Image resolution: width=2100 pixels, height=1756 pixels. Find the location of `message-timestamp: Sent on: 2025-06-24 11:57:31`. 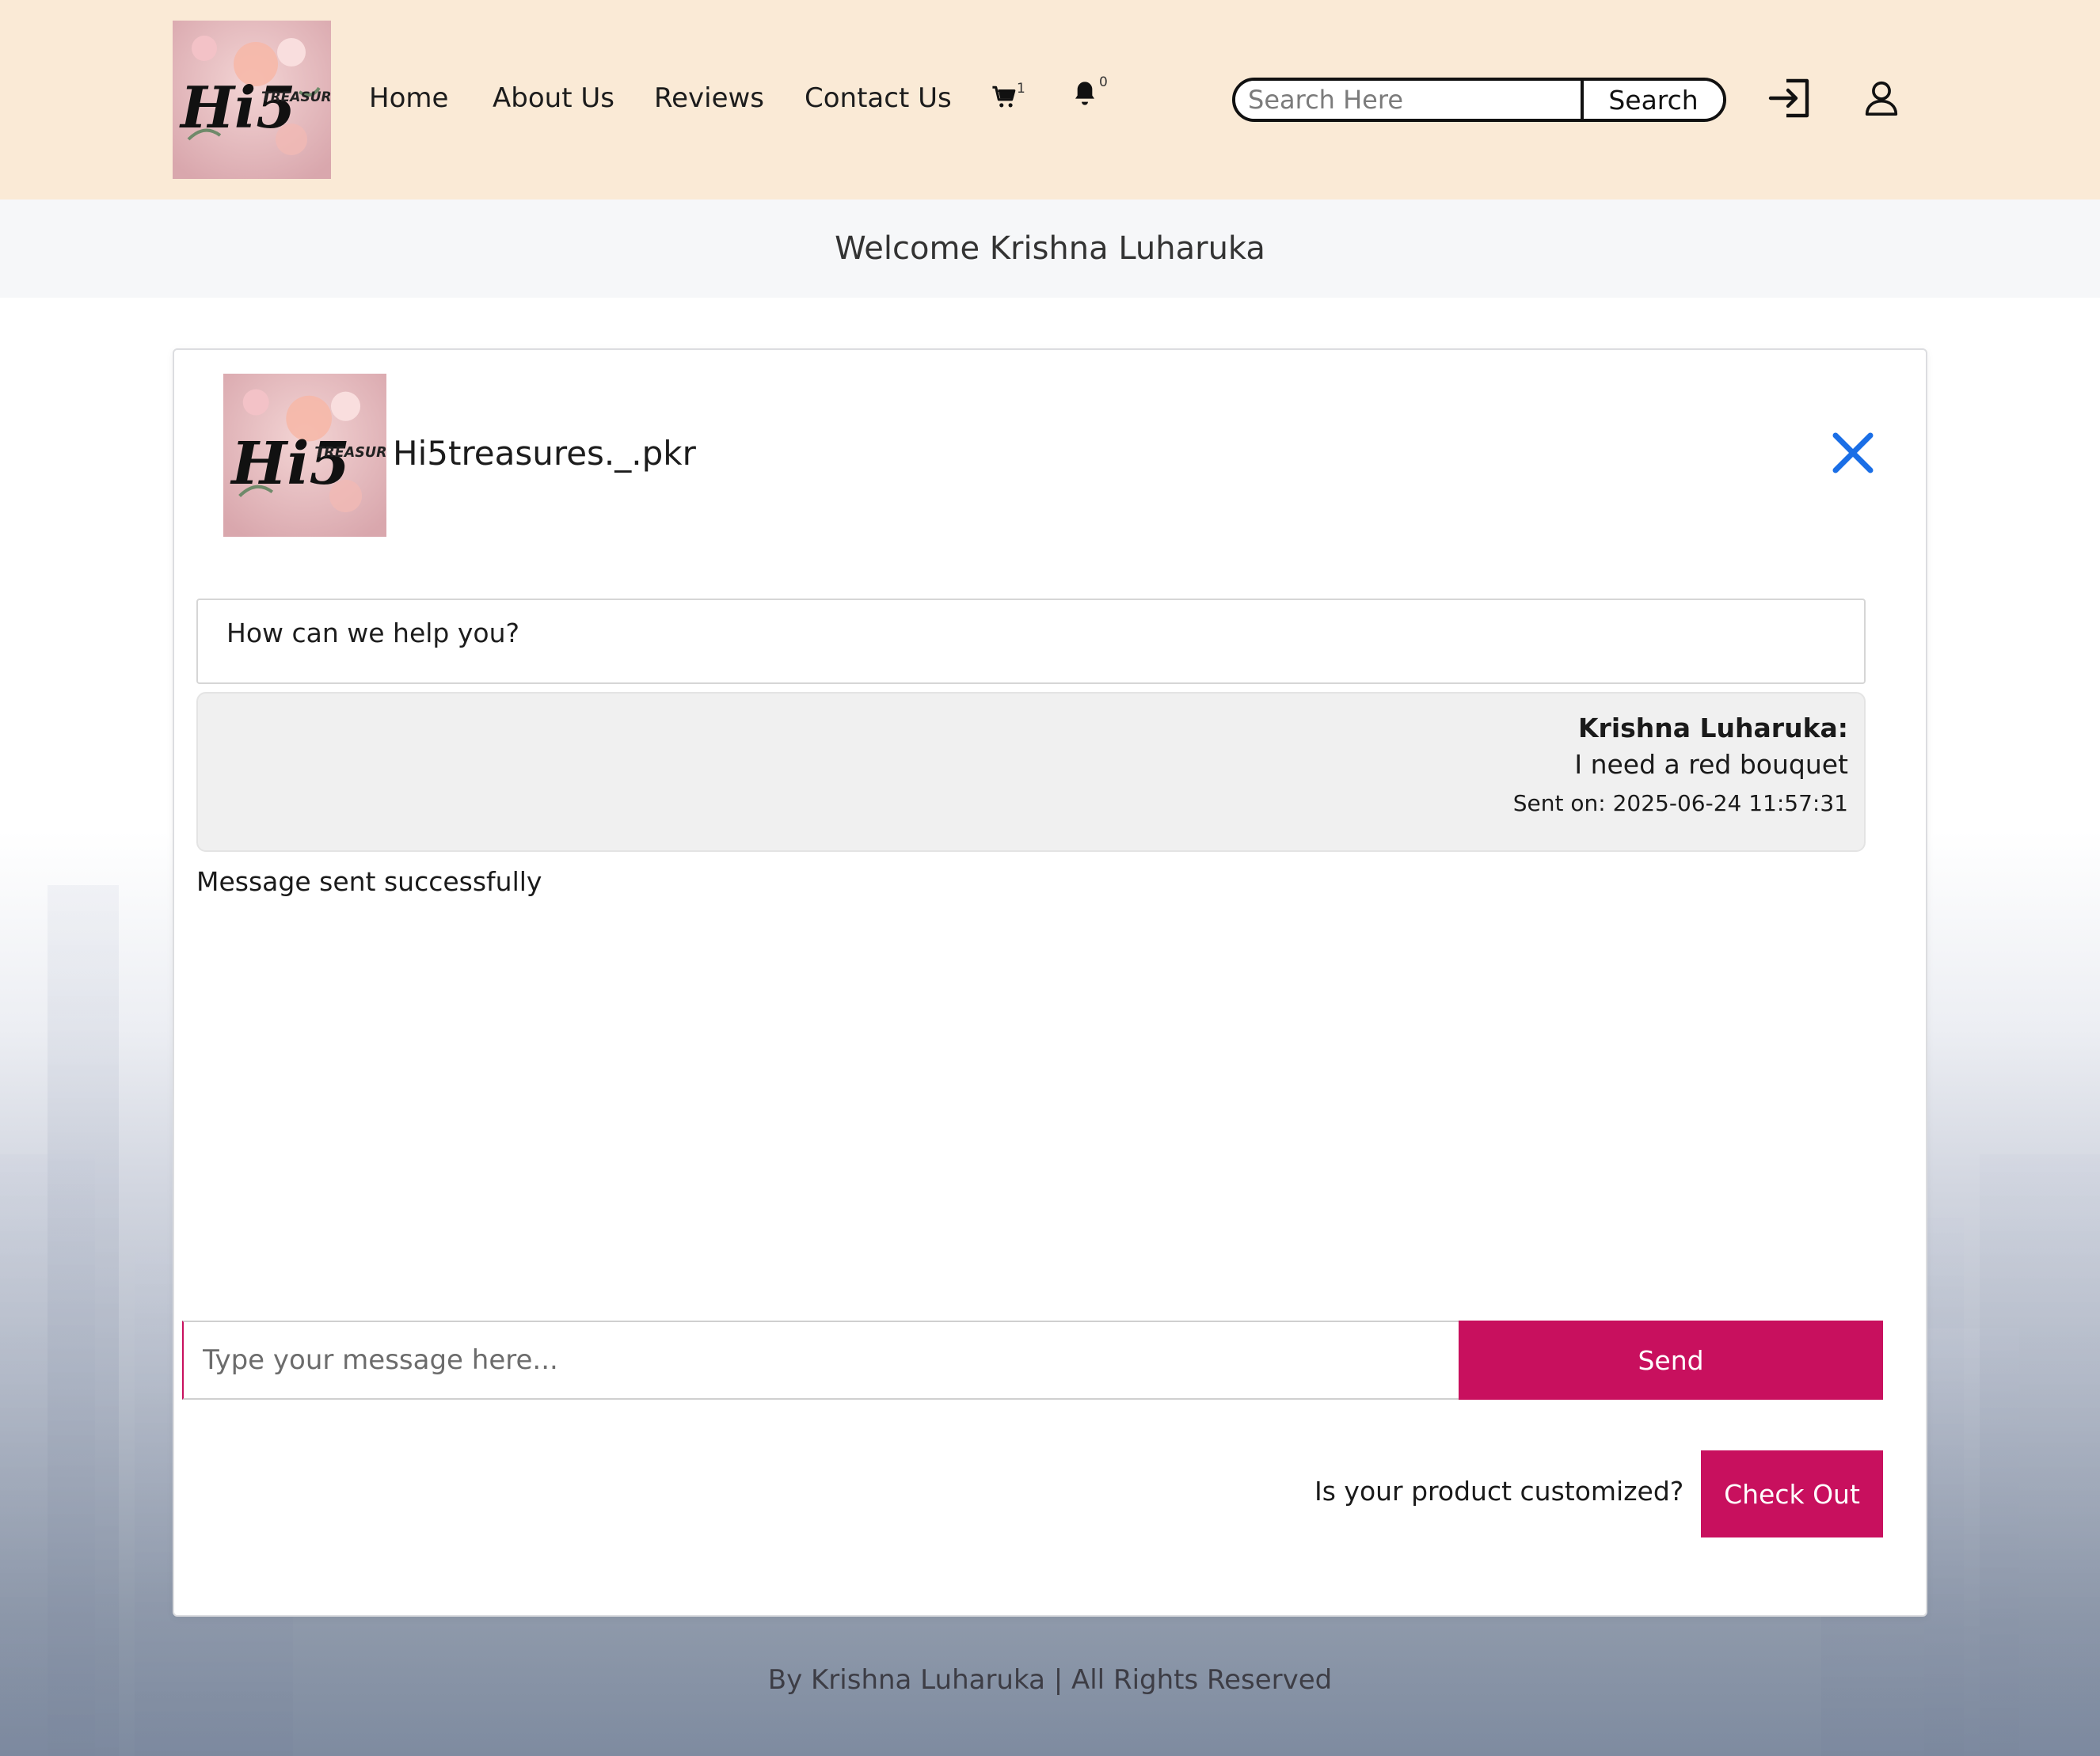

message-timestamp: Sent on: 2025-06-24 11:57:31 is located at coordinates (1680, 803).